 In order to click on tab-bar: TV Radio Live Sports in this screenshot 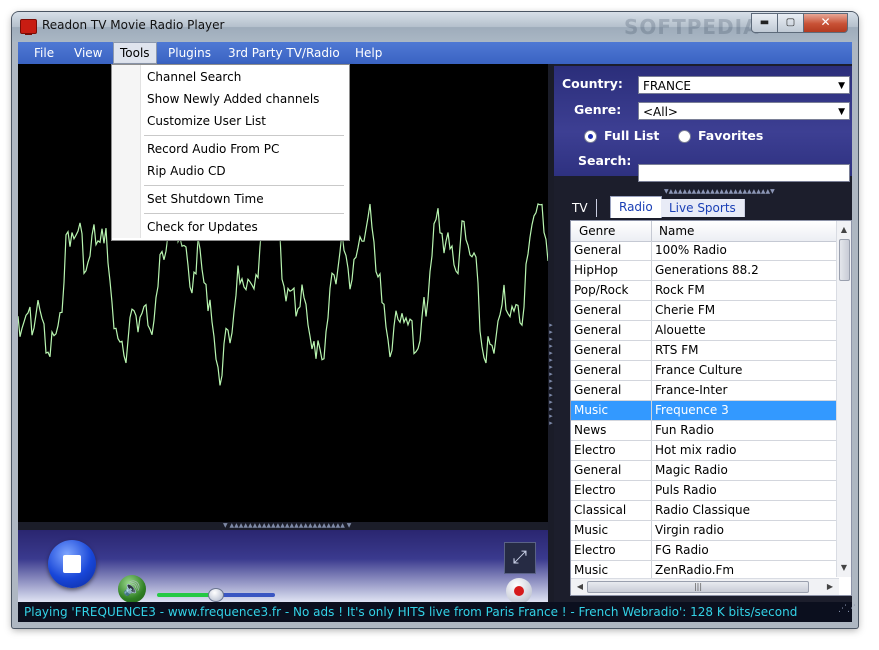, I will do `click(707, 207)`.